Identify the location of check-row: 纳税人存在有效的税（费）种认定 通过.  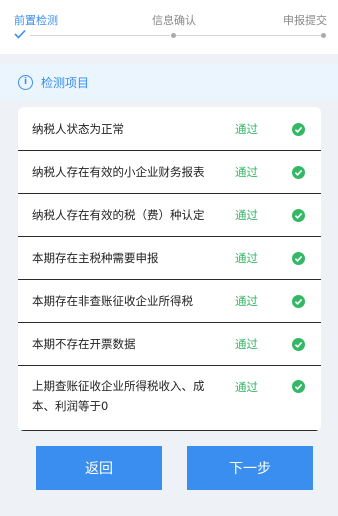
(169, 215).